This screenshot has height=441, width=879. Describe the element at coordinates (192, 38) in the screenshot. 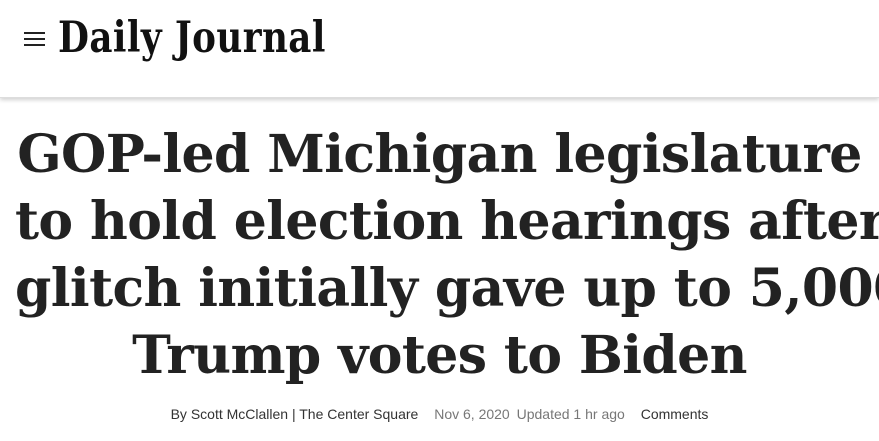

I see `site-logo: Daily Journal` at that location.